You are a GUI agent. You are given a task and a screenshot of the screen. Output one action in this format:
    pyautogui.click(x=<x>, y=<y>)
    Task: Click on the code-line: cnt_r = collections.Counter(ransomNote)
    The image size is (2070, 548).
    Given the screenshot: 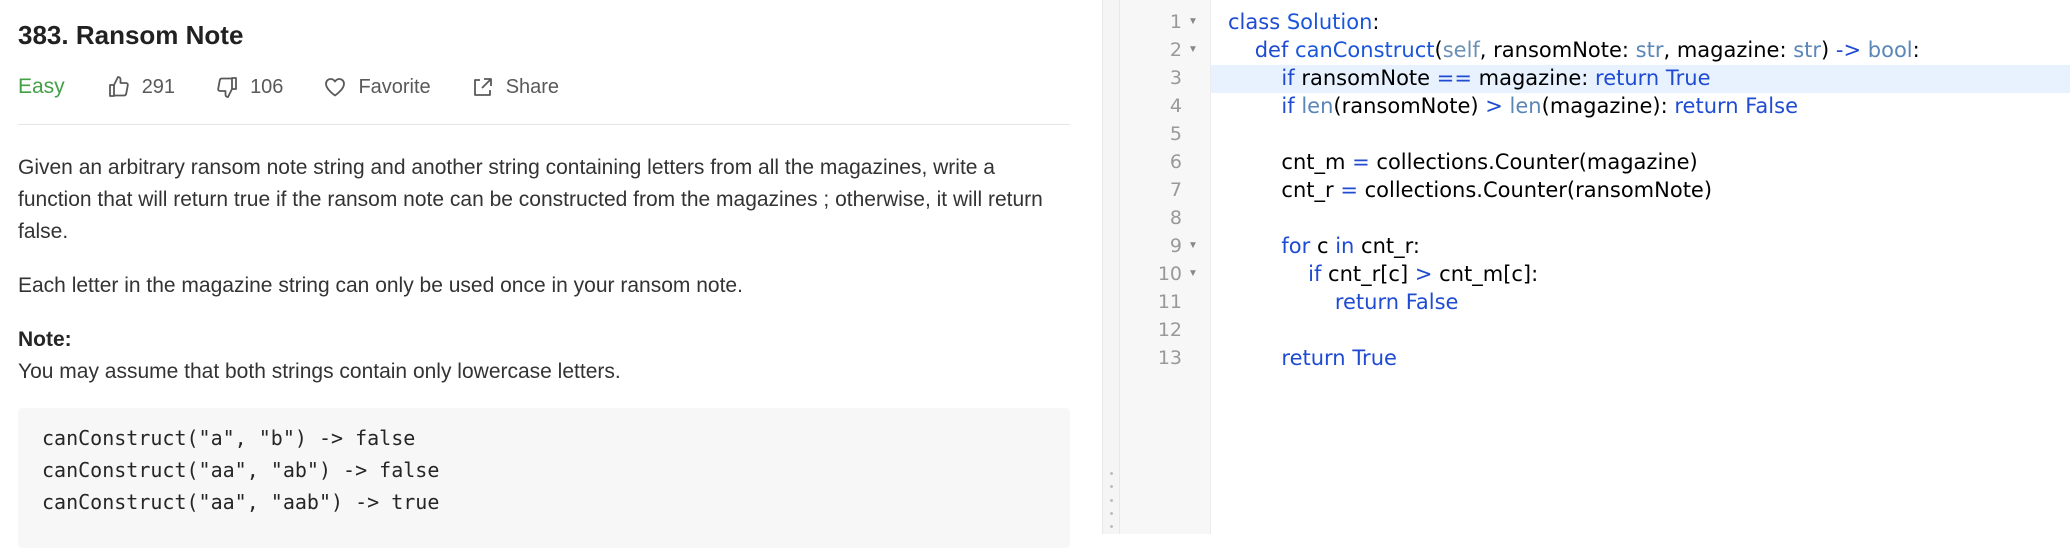 What is the action you would take?
    pyautogui.click(x=1470, y=190)
    